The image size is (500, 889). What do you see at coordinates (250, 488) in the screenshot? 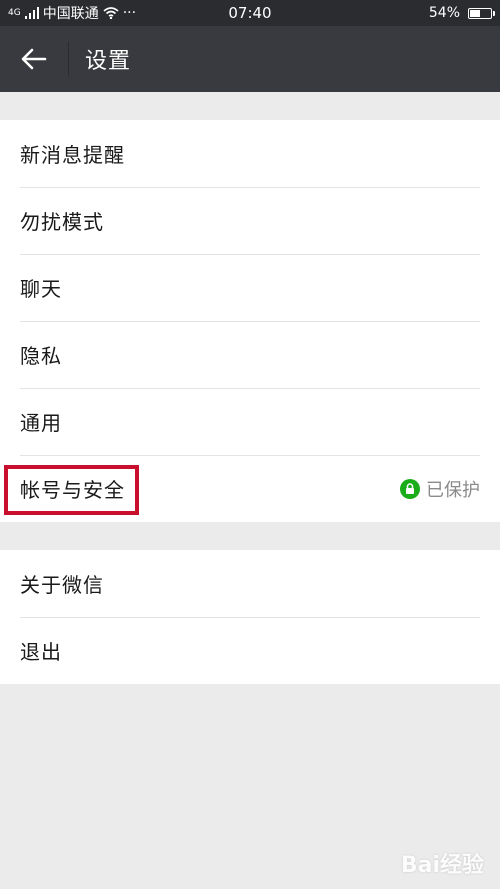
I see `settings-item-account-security: 帐号与安全 已保护` at bounding box center [250, 488].